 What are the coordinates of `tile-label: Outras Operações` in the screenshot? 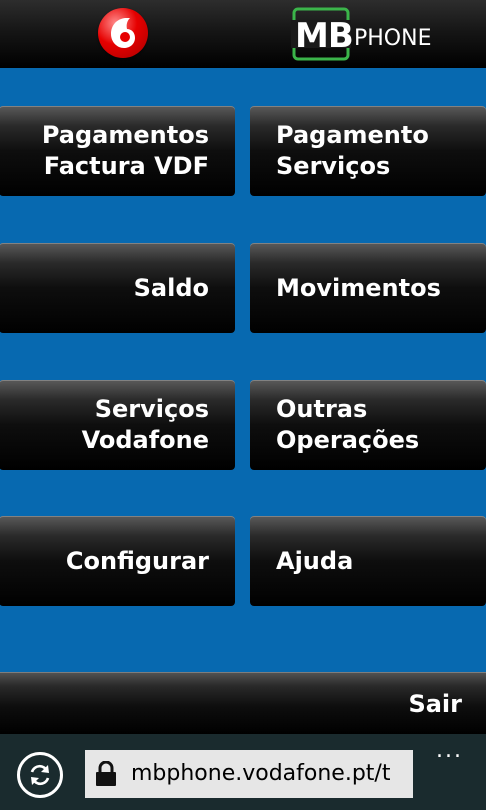 It's located at (348, 424).